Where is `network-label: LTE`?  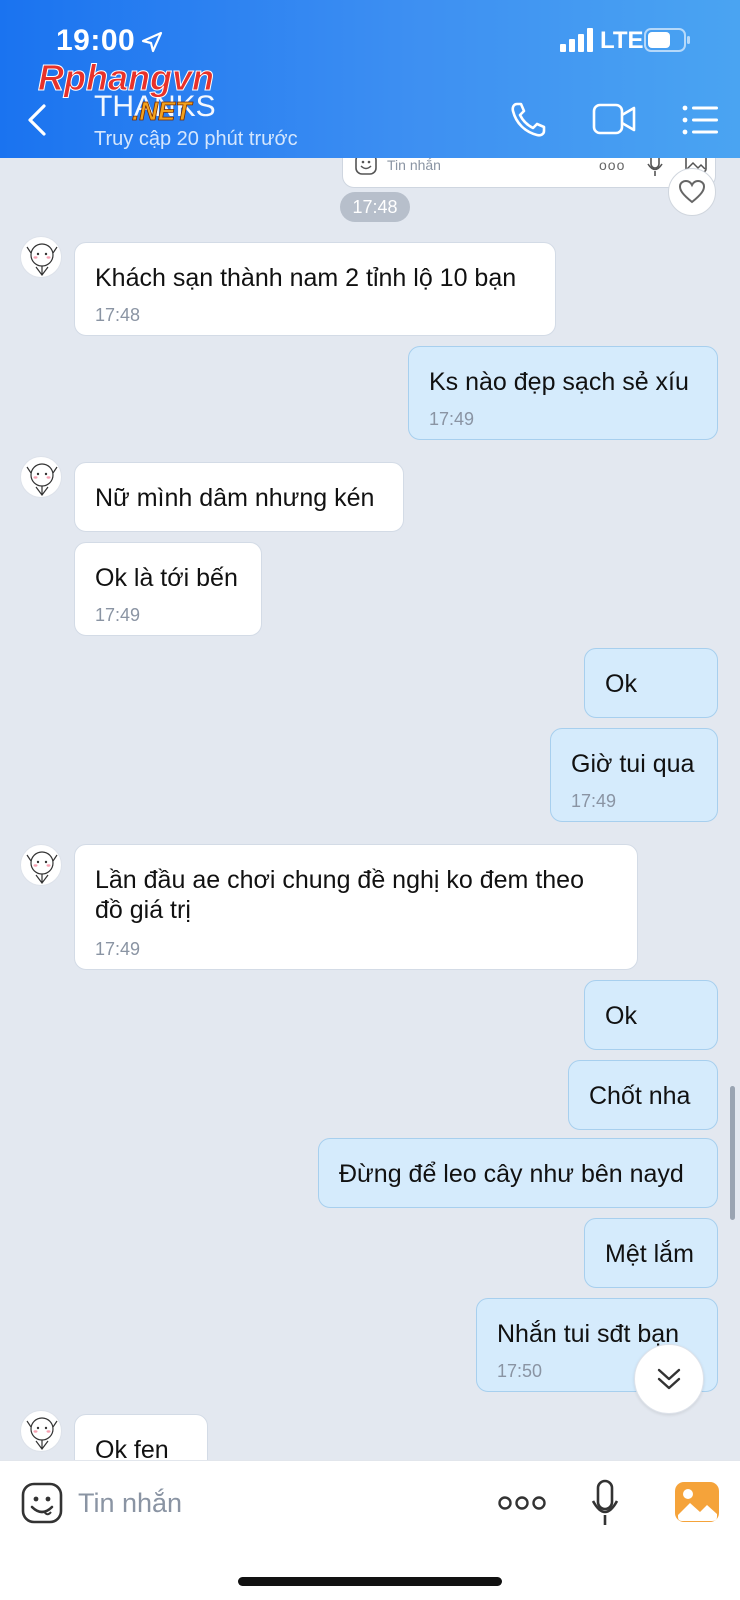
network-label: LTE is located at coordinates (622, 40).